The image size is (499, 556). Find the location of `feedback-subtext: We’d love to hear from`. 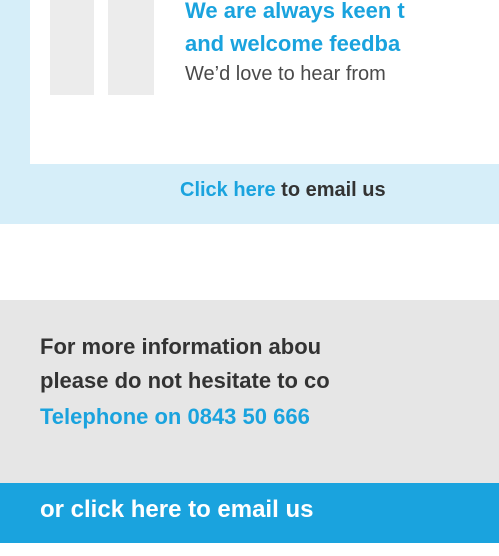

feedback-subtext: We’d love to hear from is located at coordinates (285, 74).